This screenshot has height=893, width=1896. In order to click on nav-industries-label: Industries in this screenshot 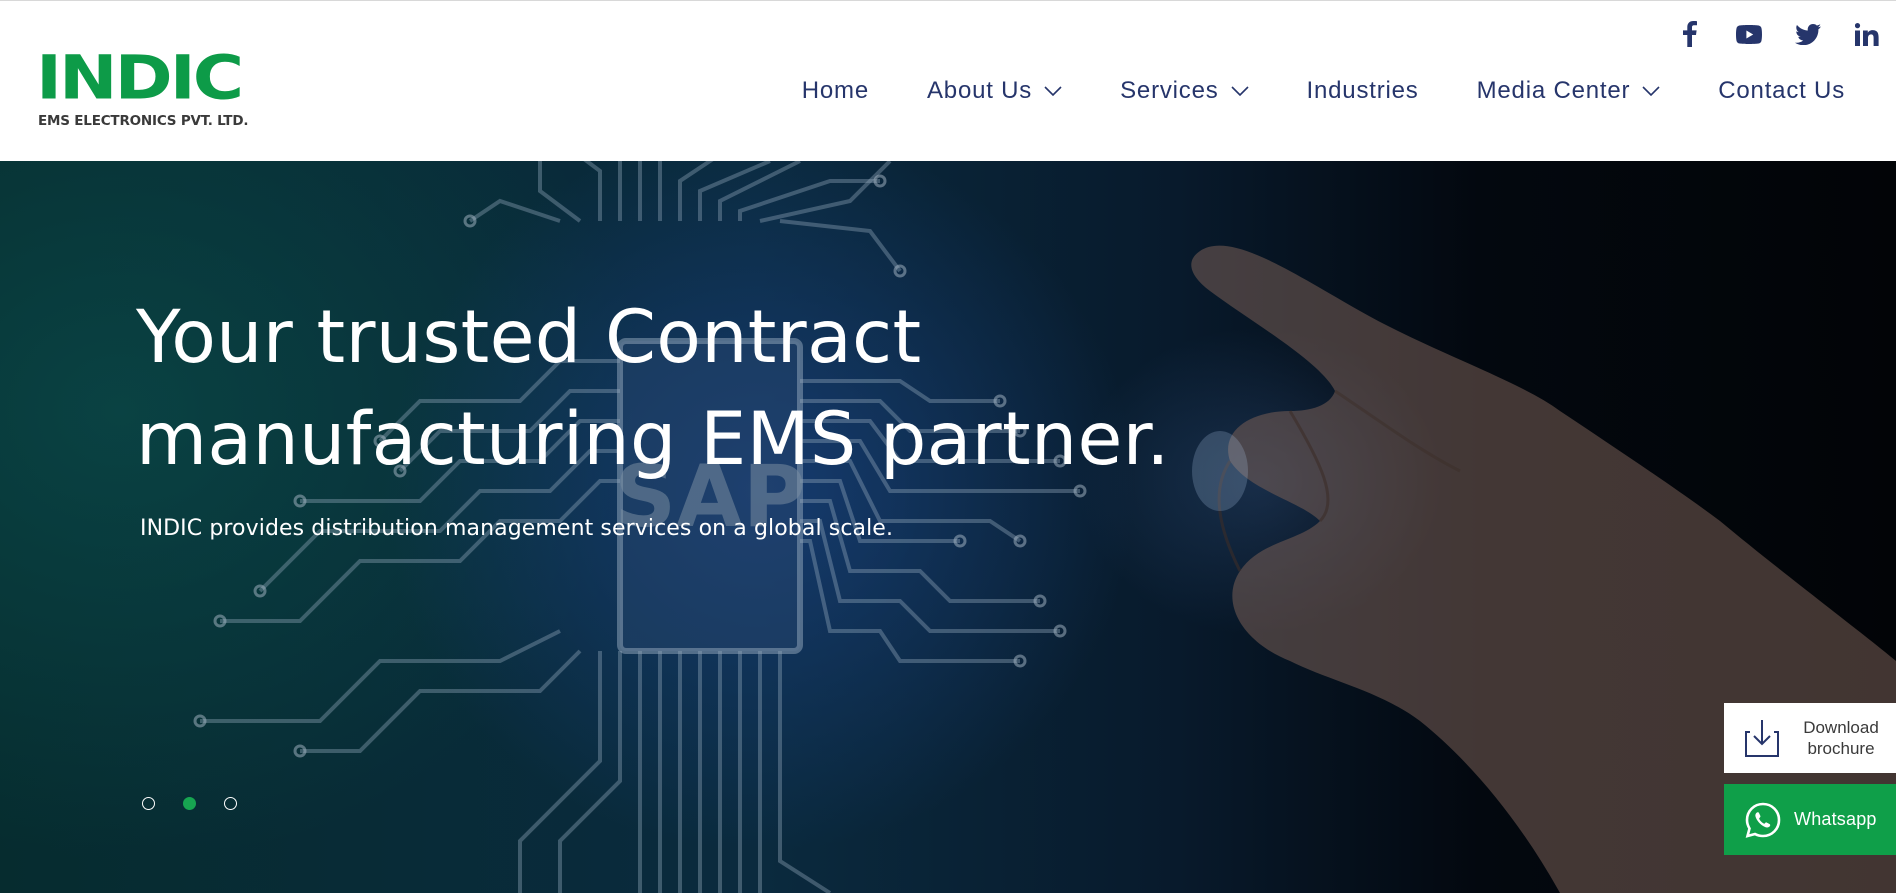, I will do `click(1362, 90)`.